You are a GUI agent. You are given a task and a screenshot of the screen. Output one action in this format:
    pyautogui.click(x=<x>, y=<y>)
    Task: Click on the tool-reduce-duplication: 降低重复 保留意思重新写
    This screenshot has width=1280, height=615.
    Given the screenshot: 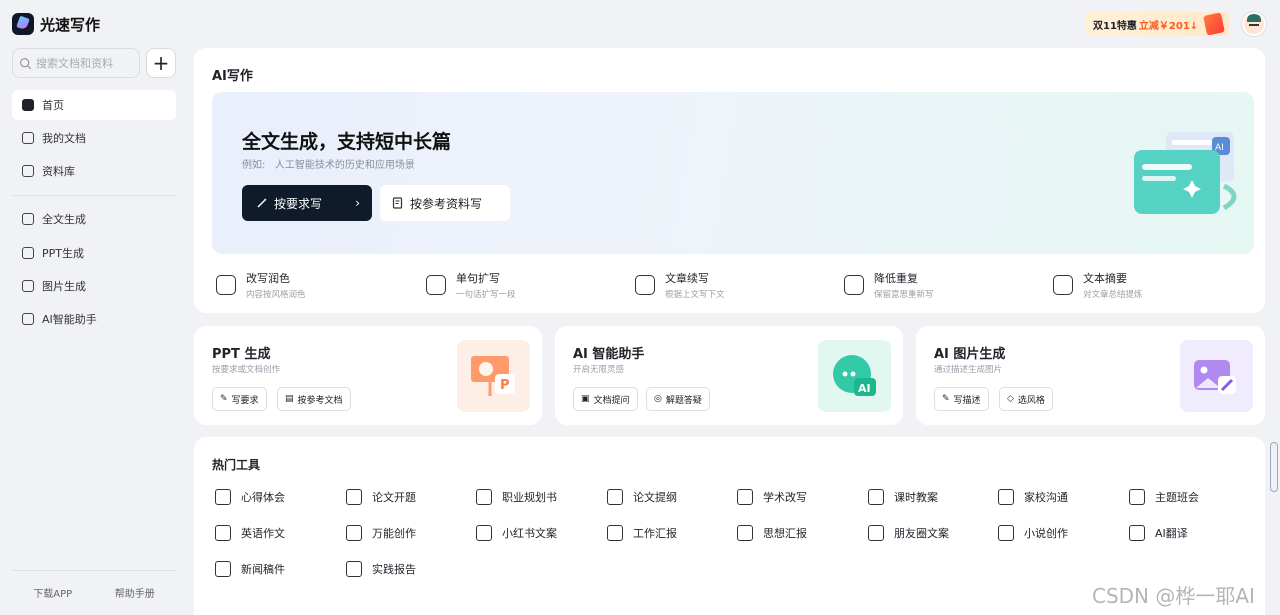 What is the action you would take?
    pyautogui.click(x=889, y=285)
    